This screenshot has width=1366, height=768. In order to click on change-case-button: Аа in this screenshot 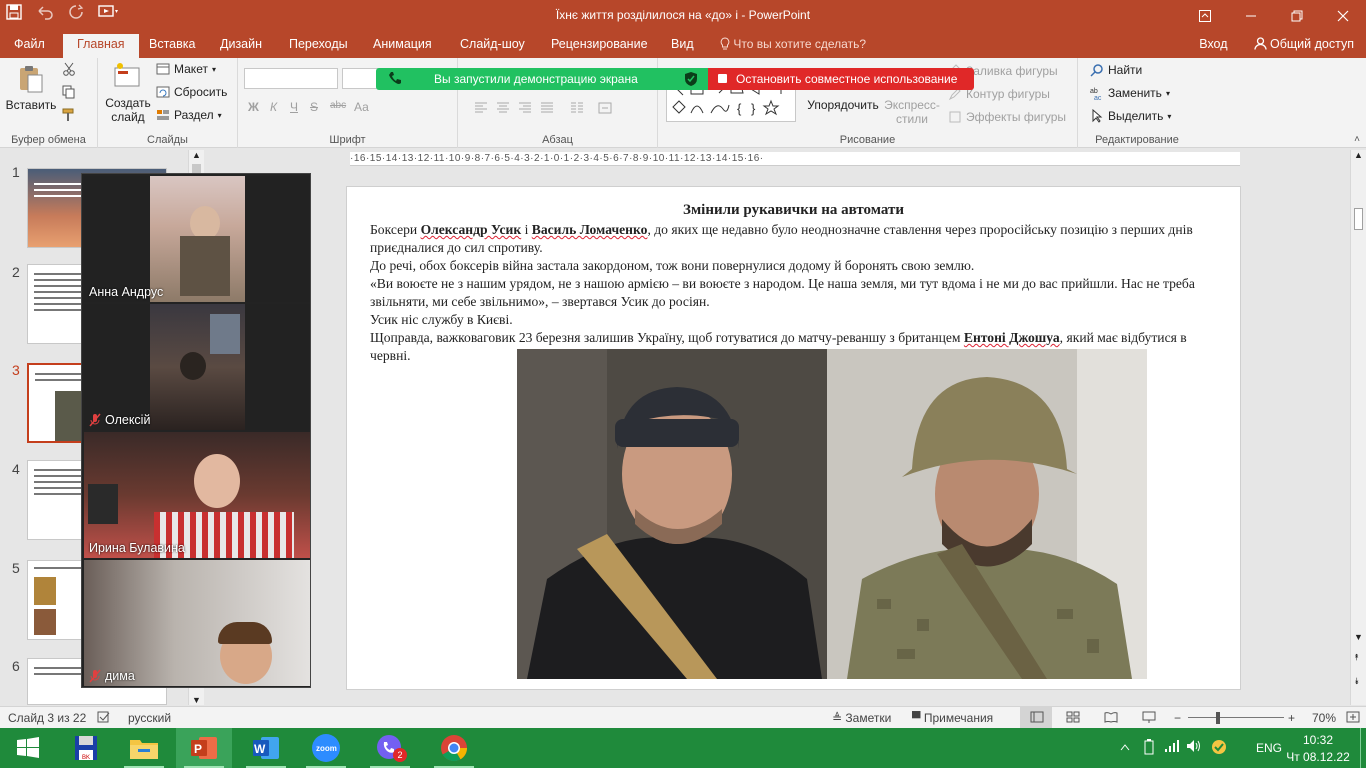, I will do `click(361, 107)`.